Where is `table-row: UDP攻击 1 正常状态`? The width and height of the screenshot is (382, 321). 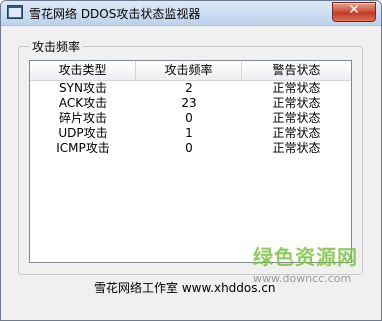 table-row: UDP攻击 1 正常状态 is located at coordinates (190, 133).